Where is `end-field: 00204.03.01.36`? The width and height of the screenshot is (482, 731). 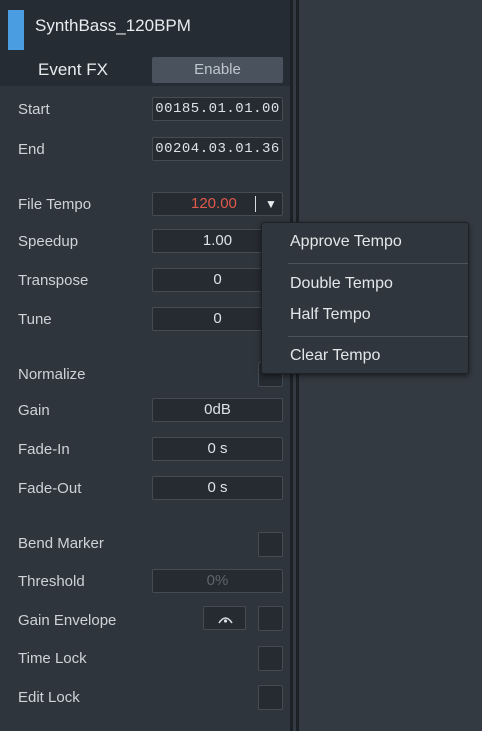
end-field: 00204.03.01.36 is located at coordinates (217, 149).